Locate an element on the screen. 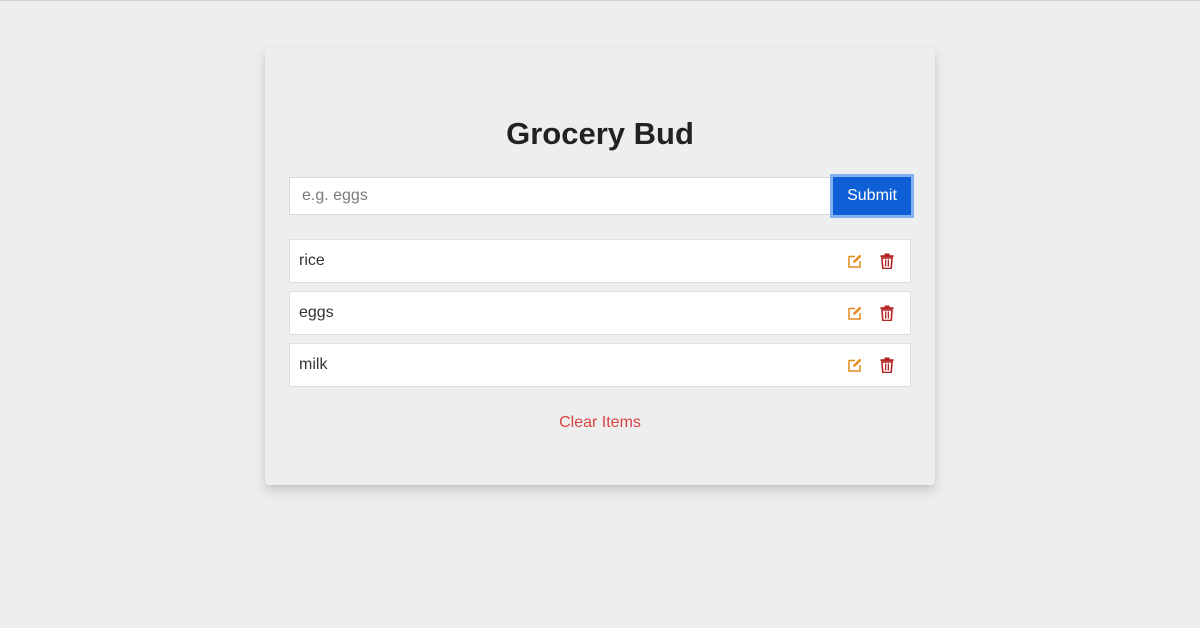  top-divider is located at coordinates (600, 0).